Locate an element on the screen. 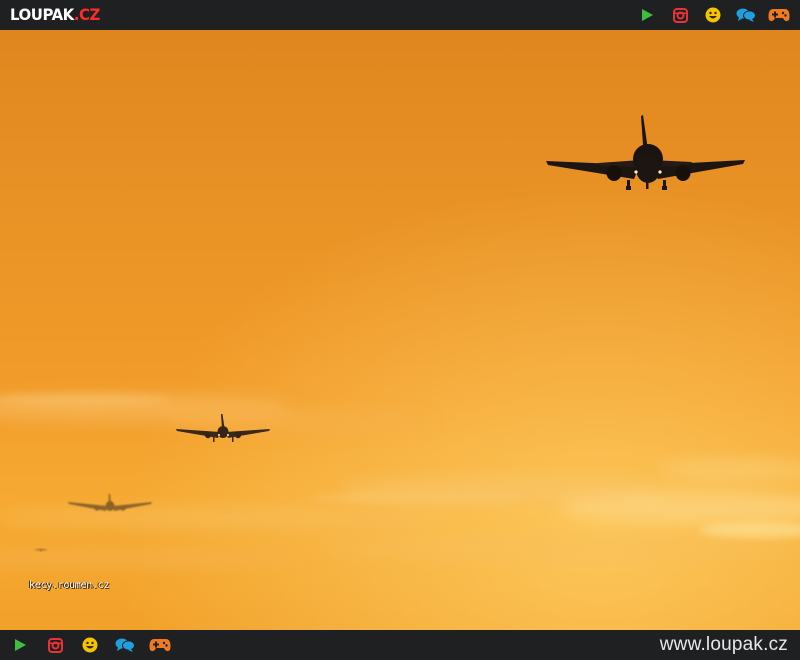 The height and width of the screenshot is (660, 800). bottom-icon-row is located at coordinates (87, 645).